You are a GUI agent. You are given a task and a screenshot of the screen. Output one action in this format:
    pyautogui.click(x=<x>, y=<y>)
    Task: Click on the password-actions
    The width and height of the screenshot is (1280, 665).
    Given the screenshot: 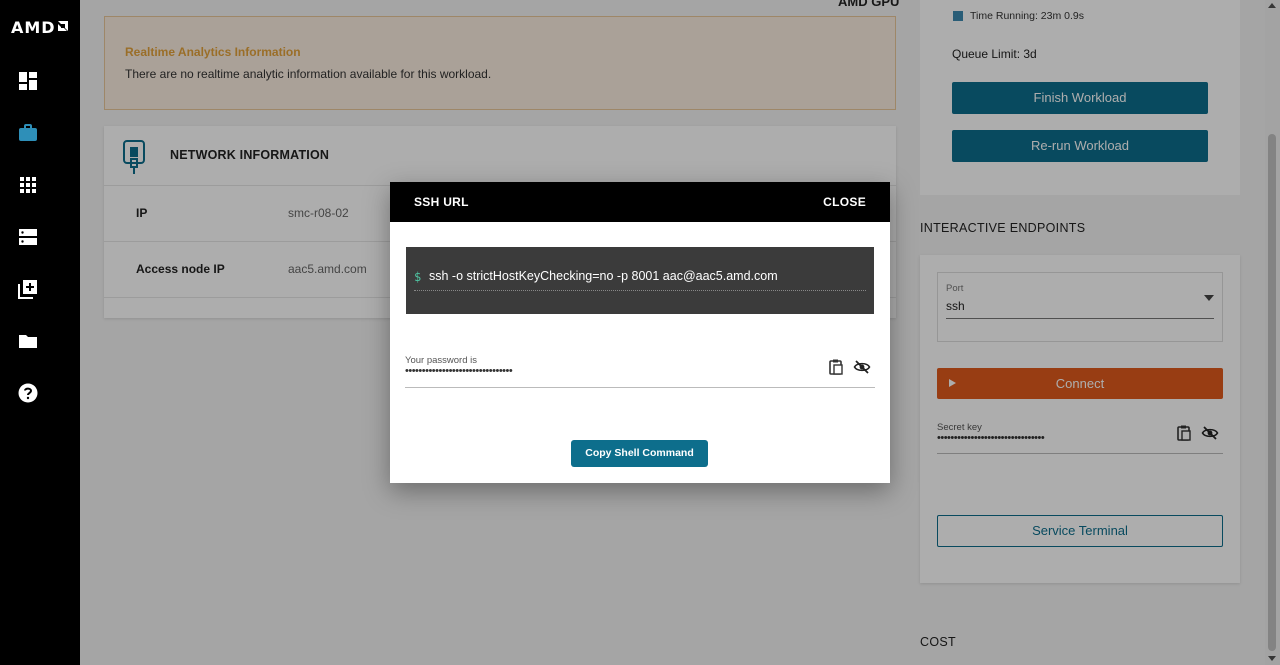 What is the action you would take?
    pyautogui.click(x=849, y=367)
    